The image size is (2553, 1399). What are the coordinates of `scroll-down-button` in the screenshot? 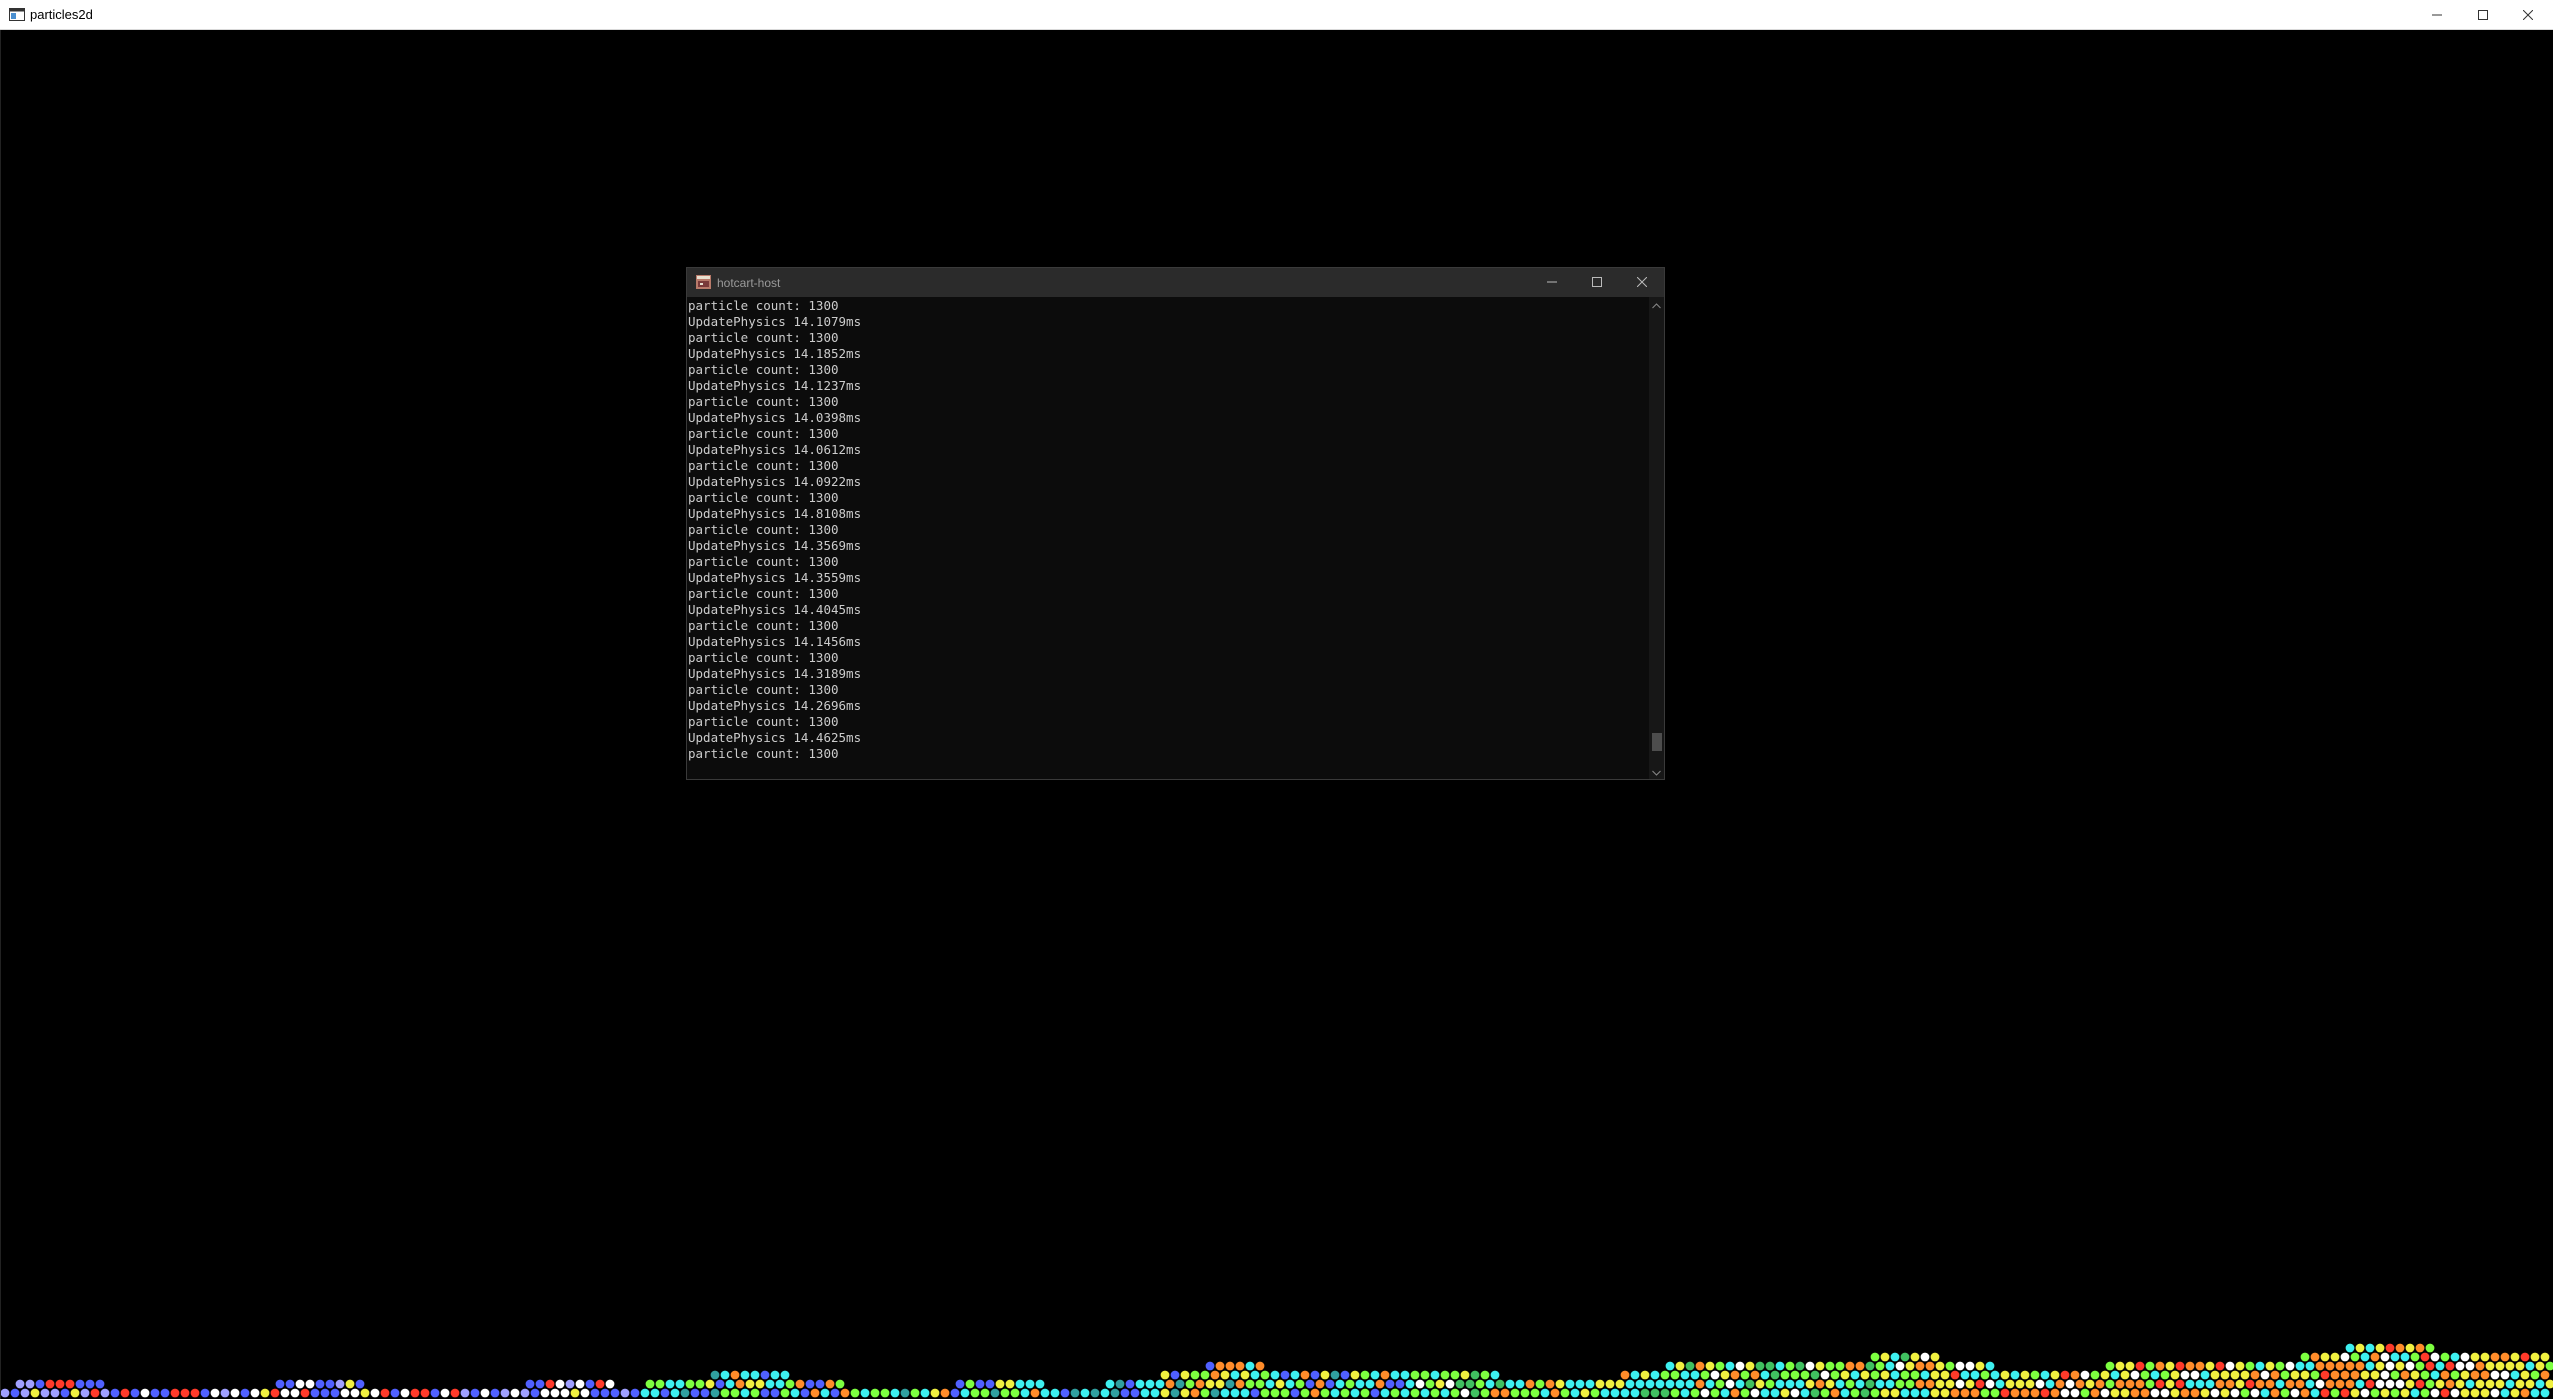 It's located at (1656, 771).